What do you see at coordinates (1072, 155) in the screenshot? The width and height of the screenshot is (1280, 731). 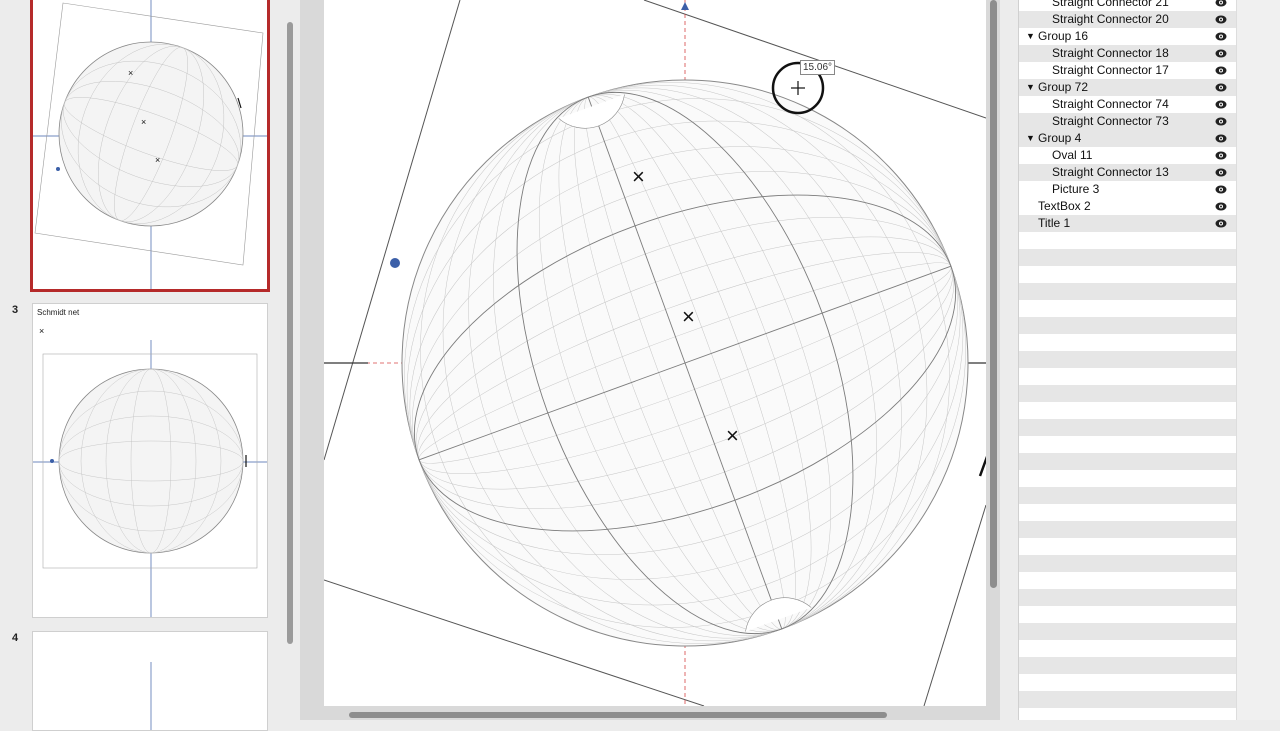 I see `selection-item-label: Oval 11` at bounding box center [1072, 155].